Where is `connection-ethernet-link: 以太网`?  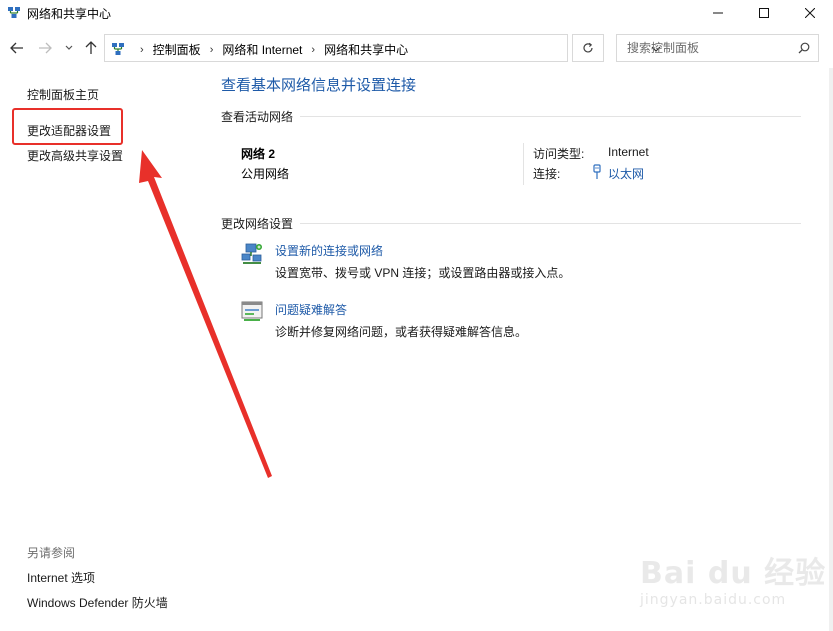
connection-ethernet-link: 以太网 is located at coordinates (626, 173).